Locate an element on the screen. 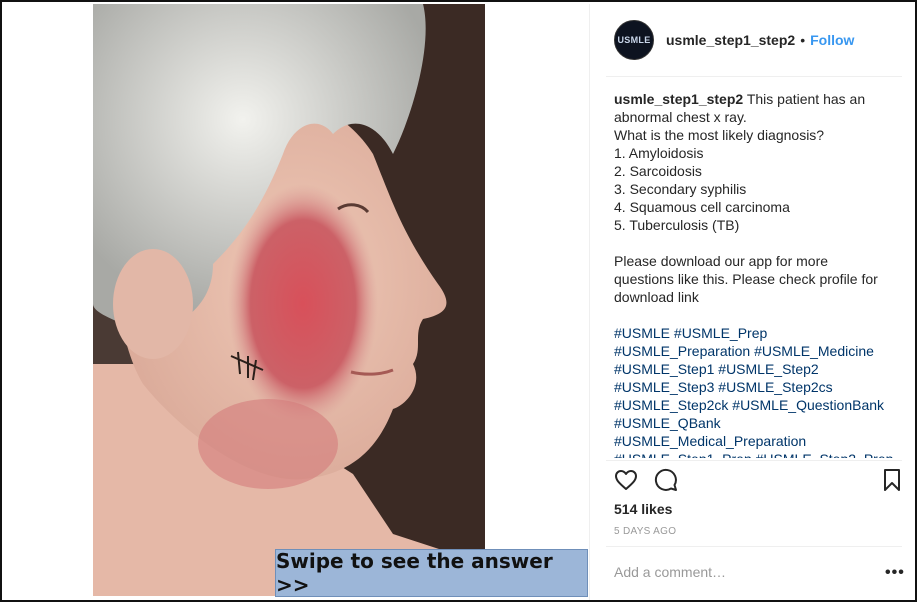  post-timestamp: 5 DAYS AGO is located at coordinates (645, 531).